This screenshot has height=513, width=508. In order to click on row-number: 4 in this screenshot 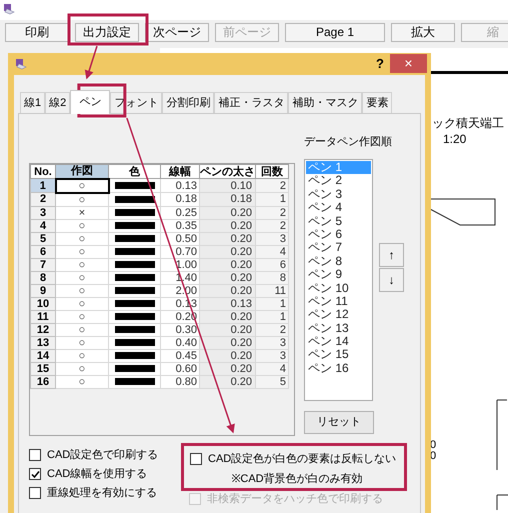, I will do `click(43, 225)`.